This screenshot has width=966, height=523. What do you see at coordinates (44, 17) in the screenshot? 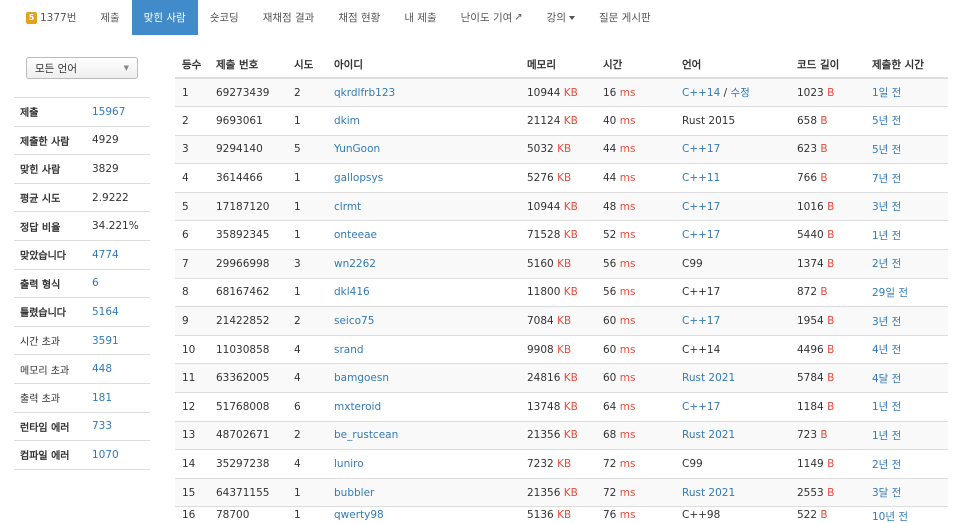
I see `nav-problem-number: 5 1377번` at bounding box center [44, 17].